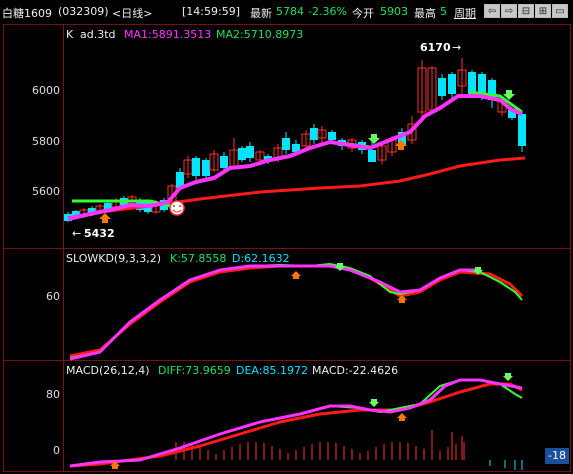  Describe the element at coordinates (70, 34) in the screenshot. I see `k-label: K` at that location.